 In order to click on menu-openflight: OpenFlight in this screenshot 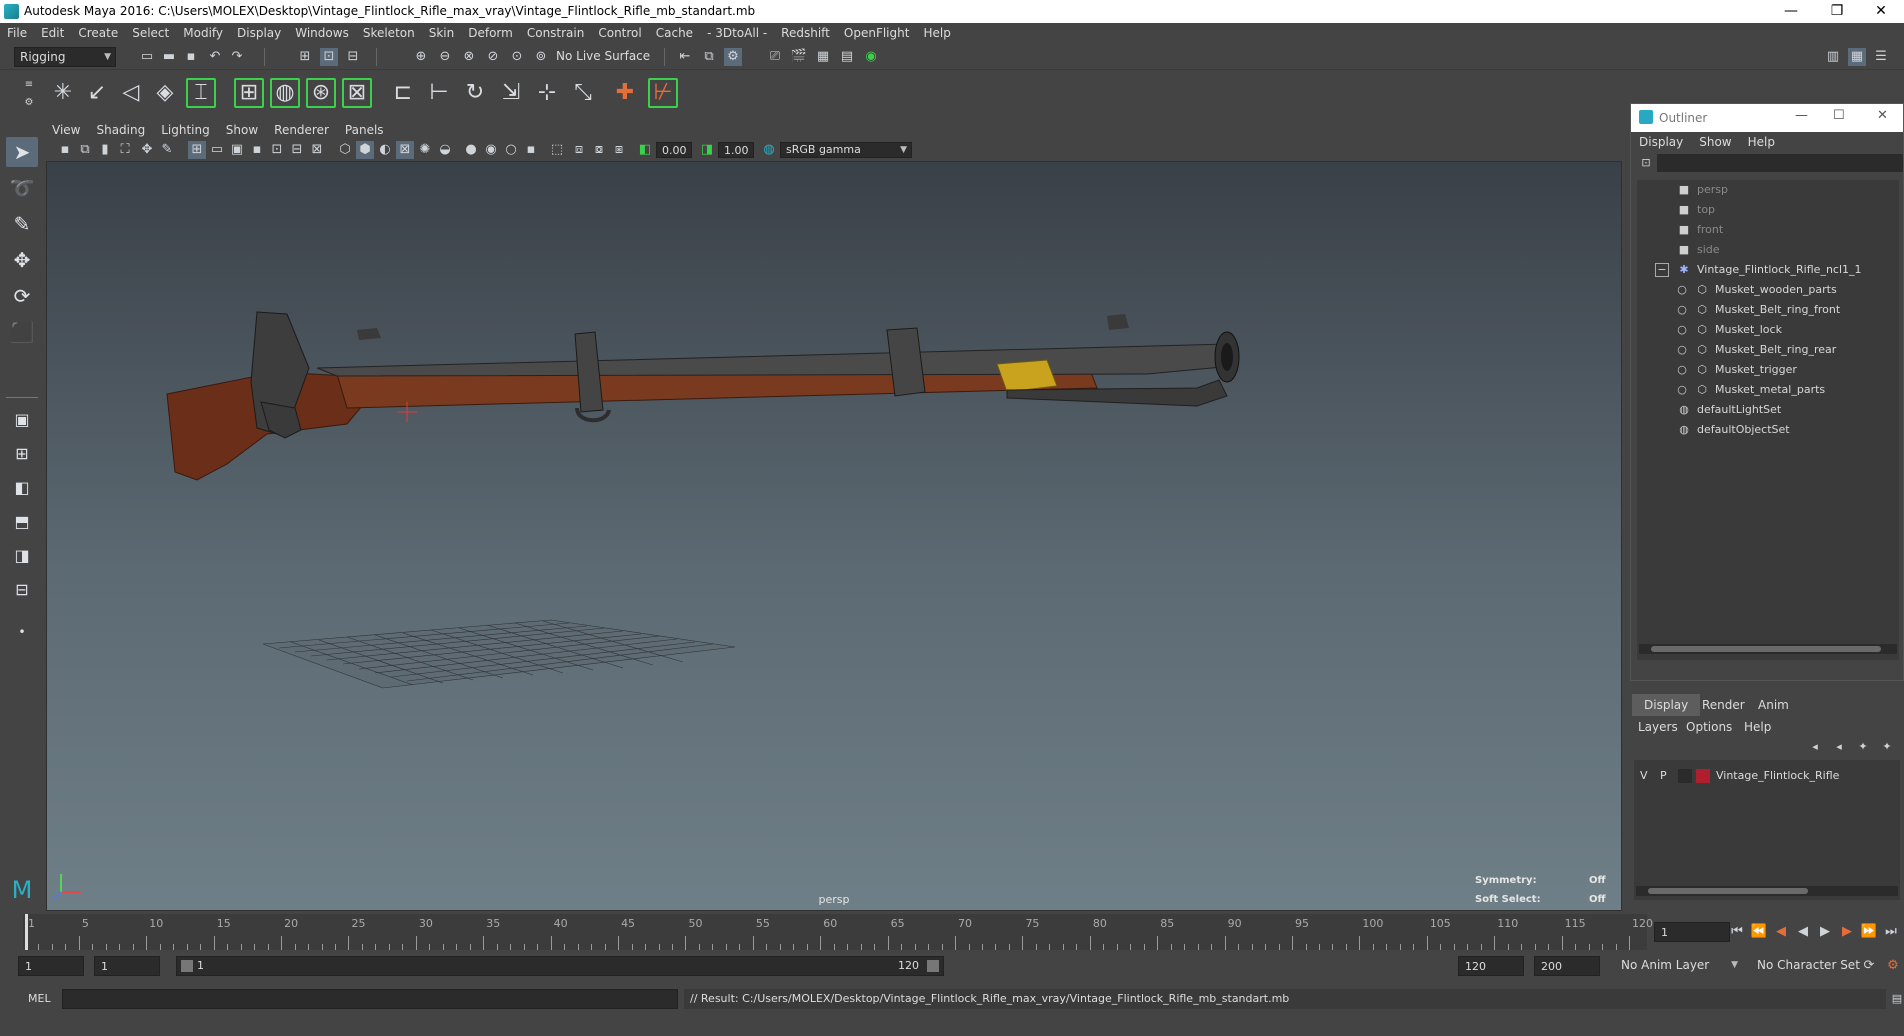, I will do `click(877, 33)`.